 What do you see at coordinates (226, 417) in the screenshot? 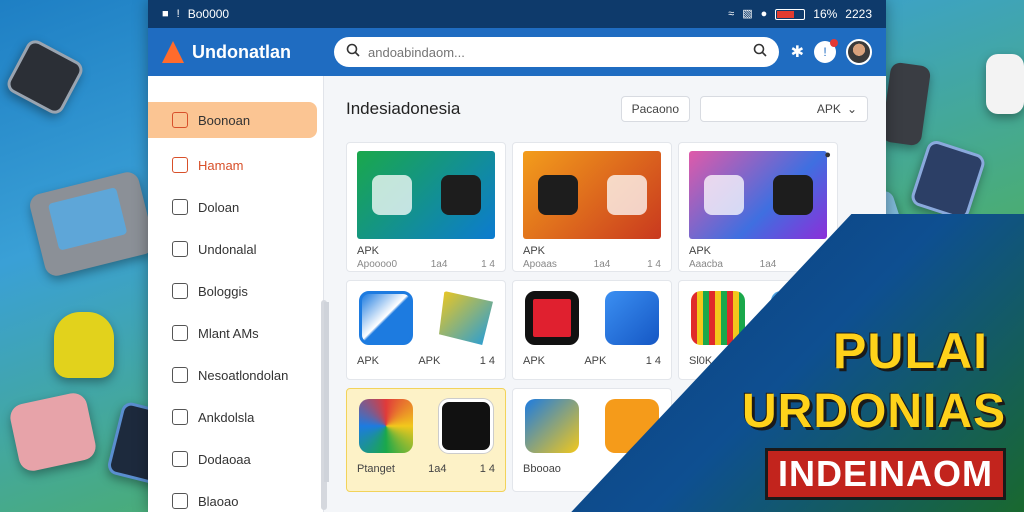
I see `sidebar-item-label: Ankdolsla` at bounding box center [226, 417].